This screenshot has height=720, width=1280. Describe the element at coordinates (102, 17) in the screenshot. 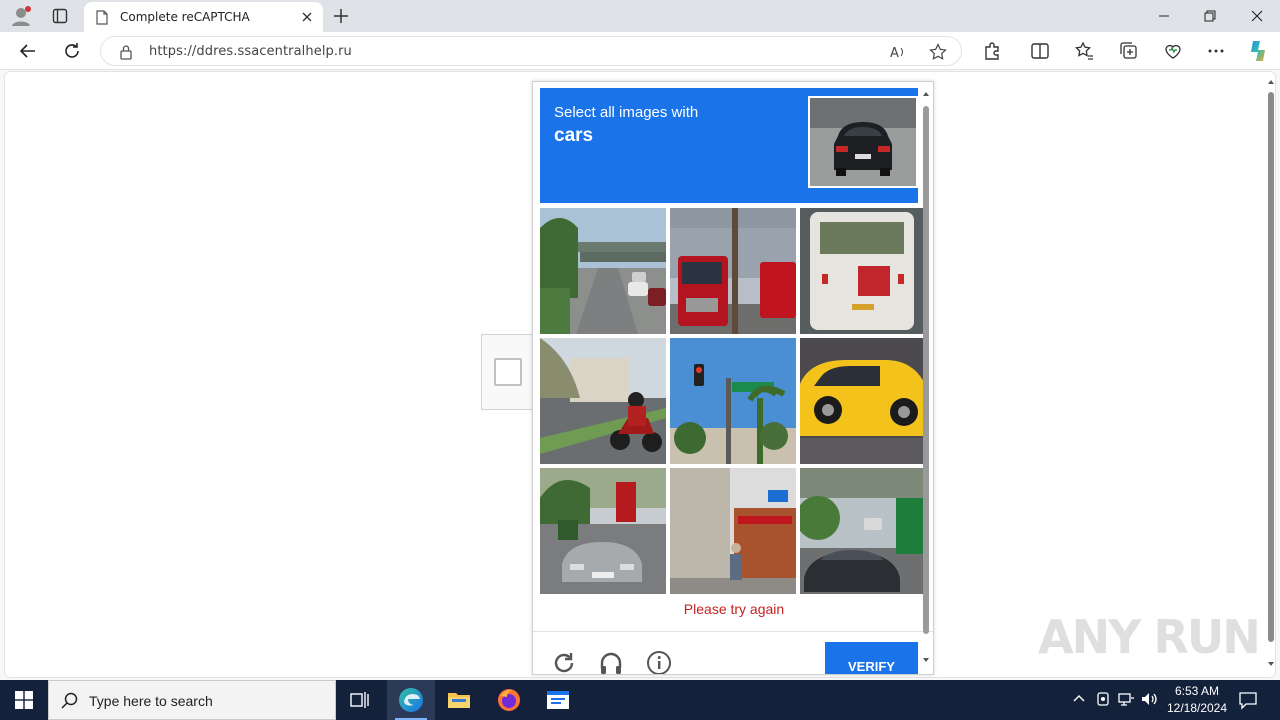

I see `page-icon` at that location.